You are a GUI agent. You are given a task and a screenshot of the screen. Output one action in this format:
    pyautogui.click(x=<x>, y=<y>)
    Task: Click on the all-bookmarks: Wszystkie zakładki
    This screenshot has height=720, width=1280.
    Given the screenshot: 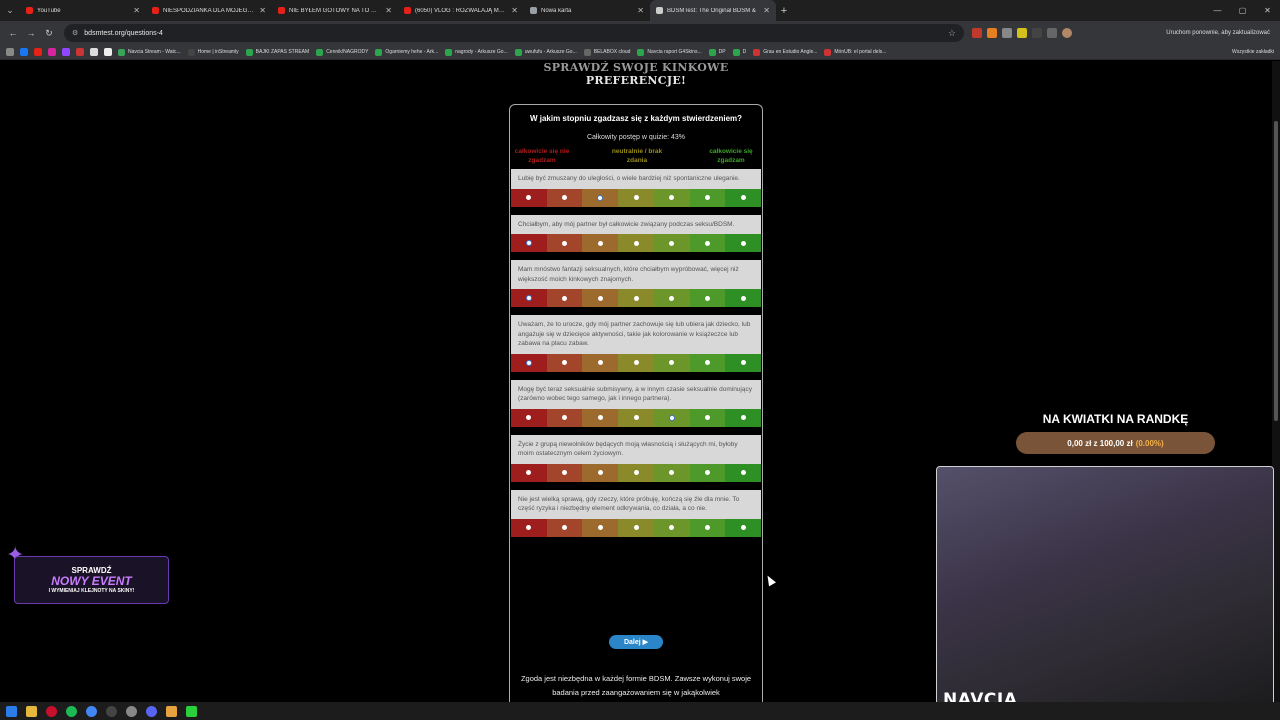 What is the action you would take?
    pyautogui.click(x=1253, y=52)
    